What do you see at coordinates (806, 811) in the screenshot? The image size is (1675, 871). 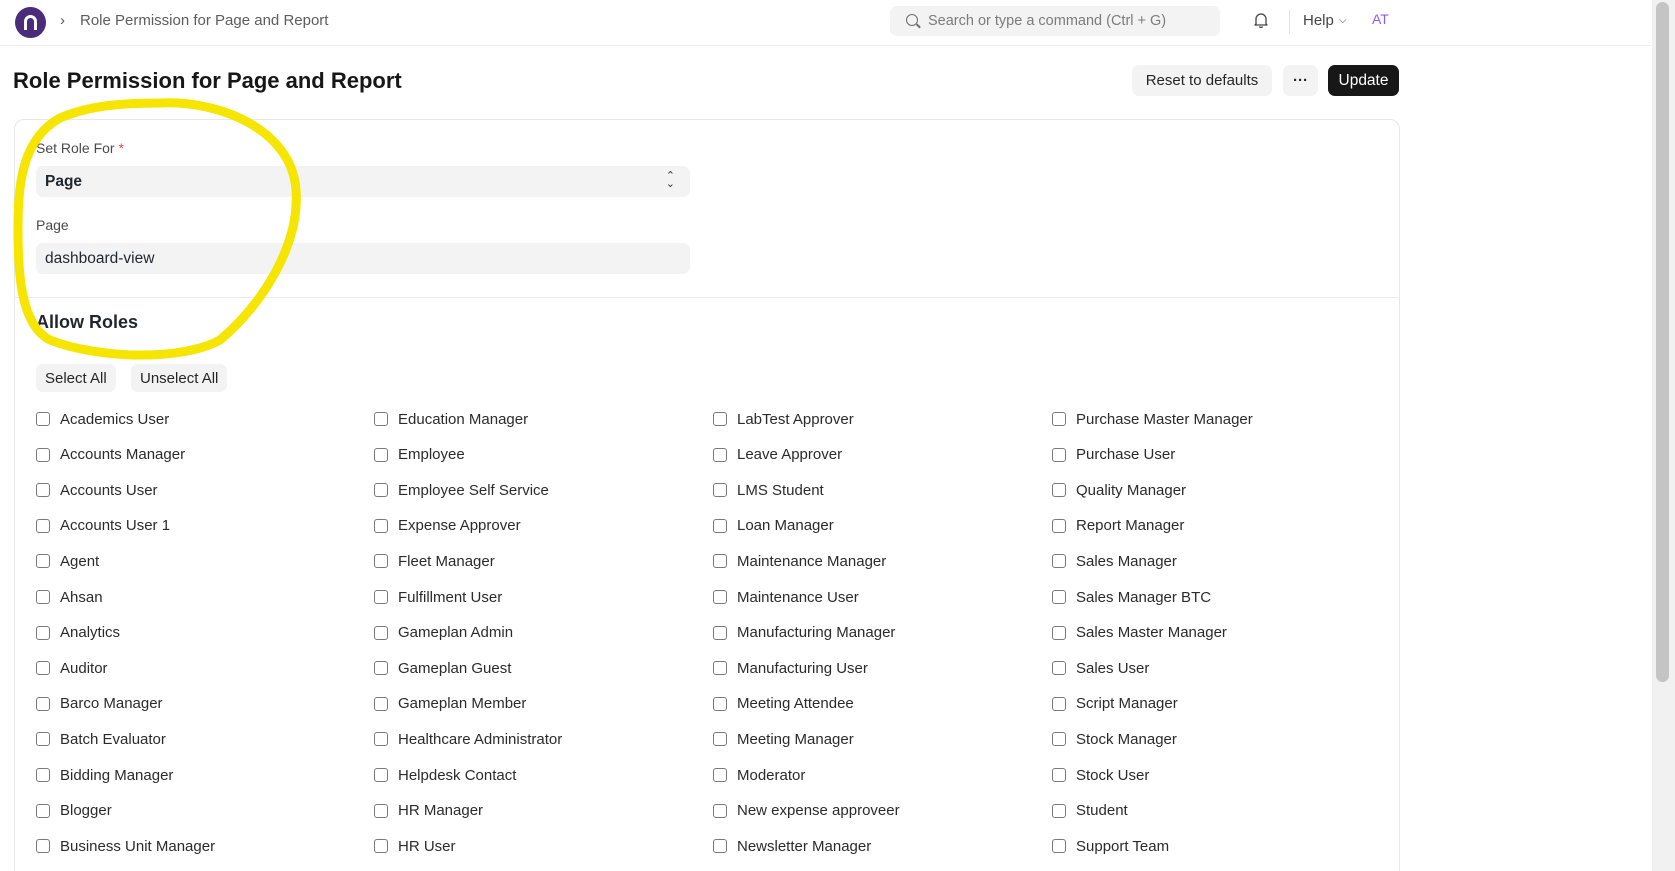 I see `role-checkbox-row: New expense approveer` at bounding box center [806, 811].